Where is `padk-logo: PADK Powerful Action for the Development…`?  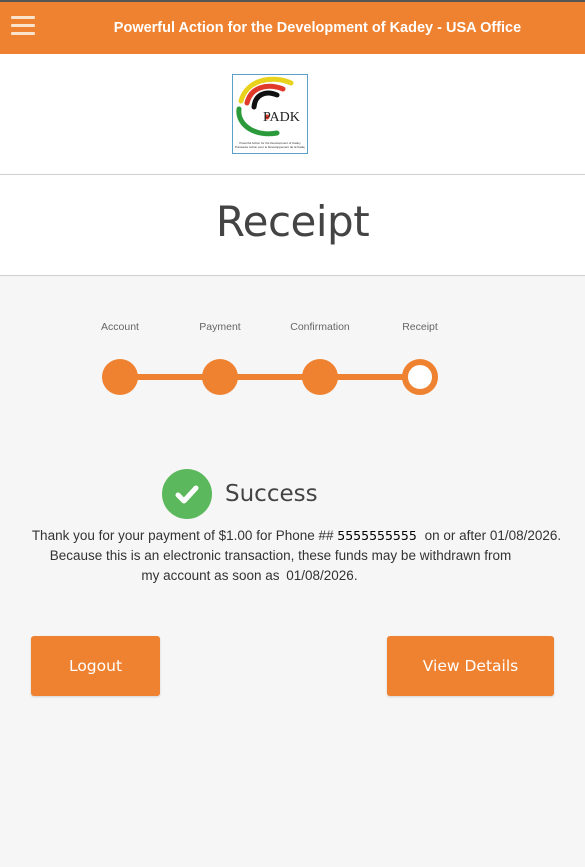
padk-logo: PADK Powerful Action for the Development… is located at coordinates (270, 114).